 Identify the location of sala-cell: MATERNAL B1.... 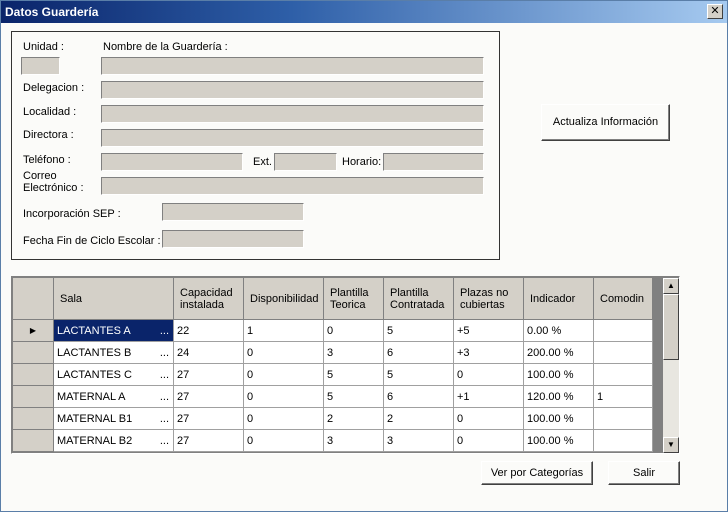
(114, 419).